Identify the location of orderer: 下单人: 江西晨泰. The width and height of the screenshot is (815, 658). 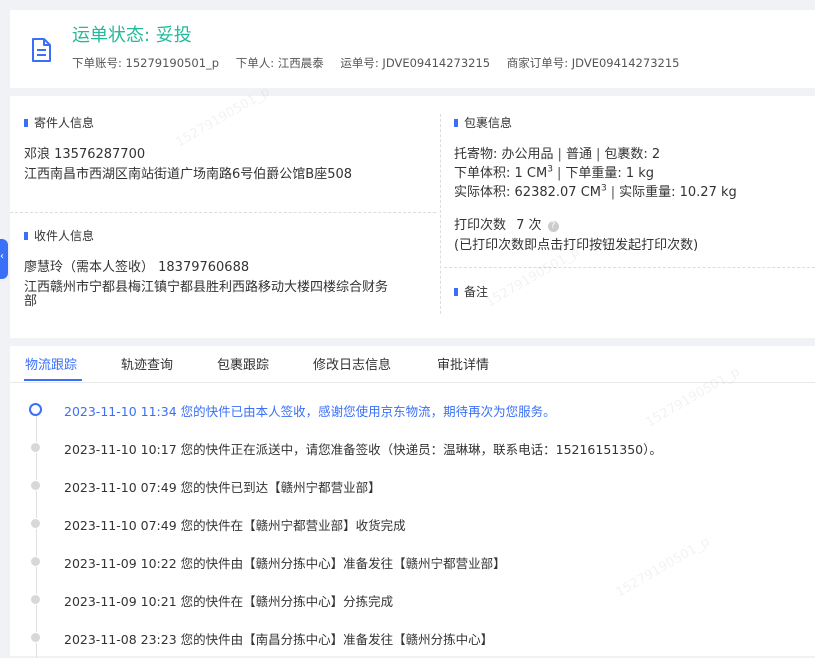
(279, 63).